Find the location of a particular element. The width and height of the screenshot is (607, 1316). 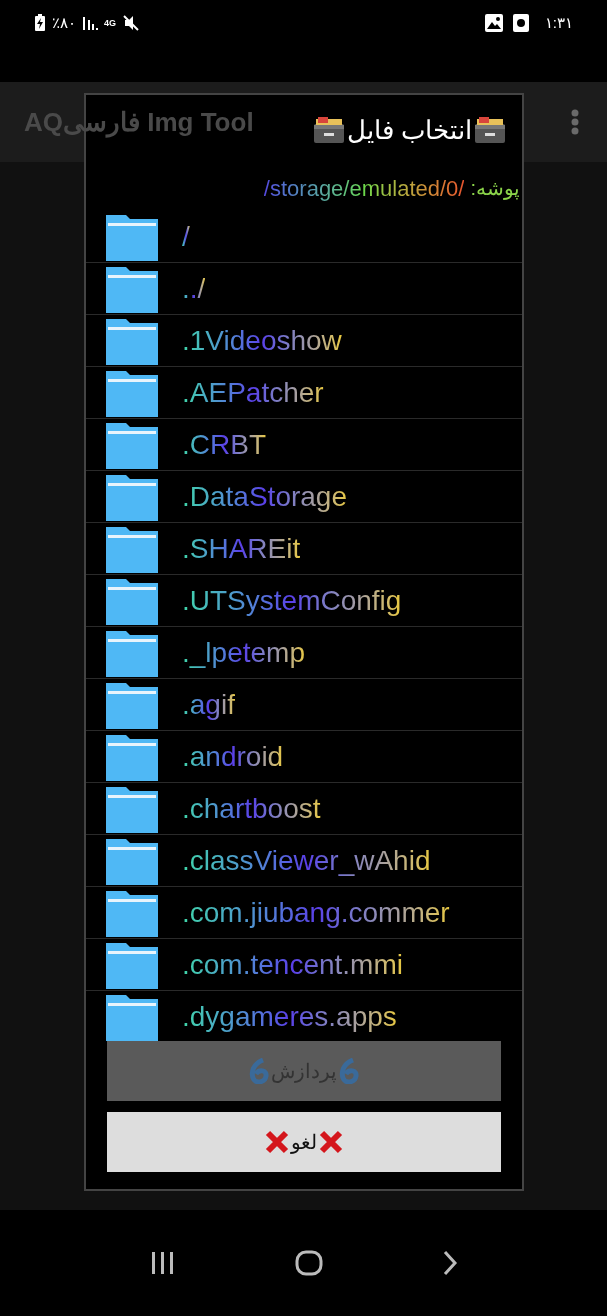

app-title: AQفارسی Img Tool is located at coordinates (139, 122).